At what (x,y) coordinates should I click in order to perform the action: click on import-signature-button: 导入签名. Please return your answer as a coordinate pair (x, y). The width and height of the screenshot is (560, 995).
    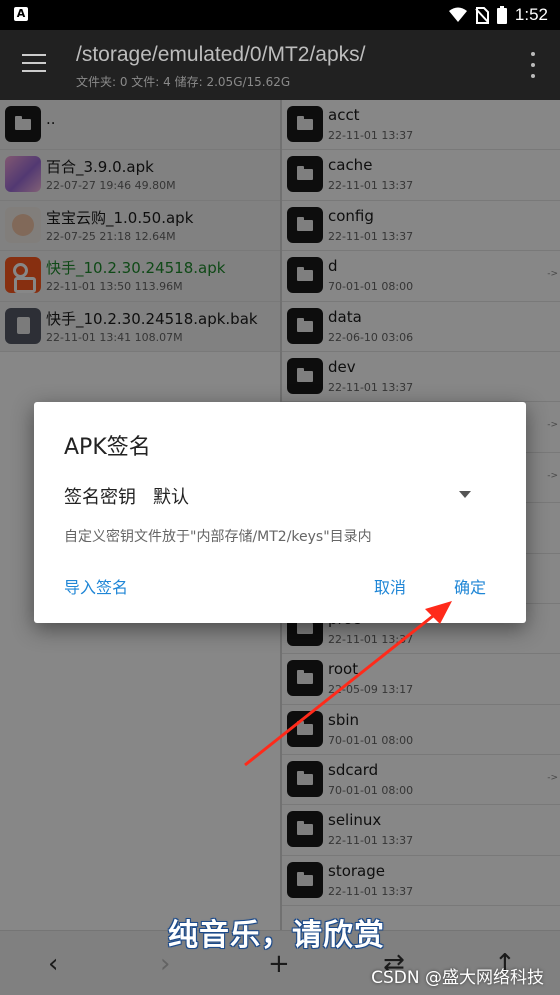
    Looking at the image, I should click on (96, 586).